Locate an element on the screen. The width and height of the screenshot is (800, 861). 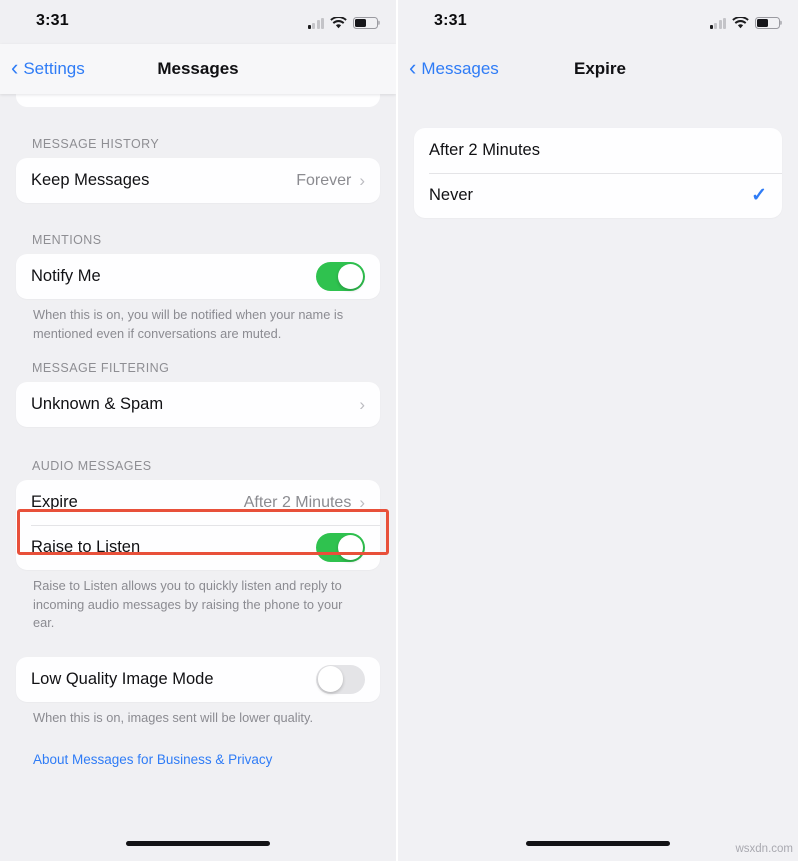
row-label: Unknown & Spam is located at coordinates (97, 404).